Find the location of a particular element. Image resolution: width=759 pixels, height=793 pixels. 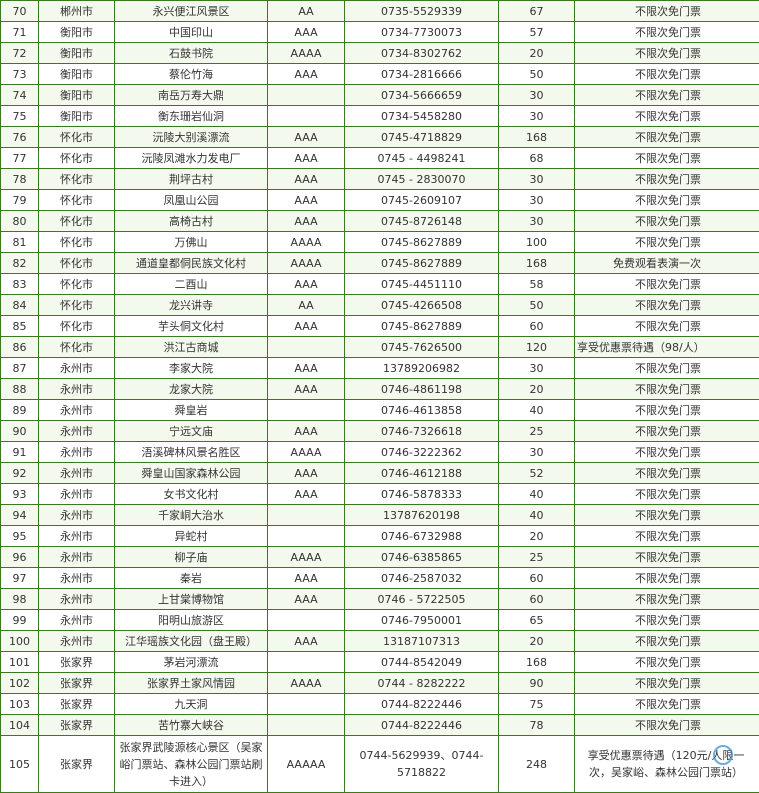

cell-ticket-price: 58 is located at coordinates (537, 284).